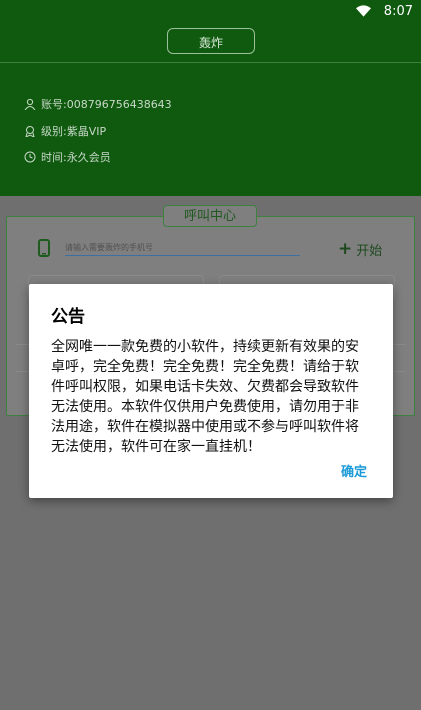 The image size is (421, 710). Describe the element at coordinates (44, 248) in the screenshot. I see `phone-icon` at that location.